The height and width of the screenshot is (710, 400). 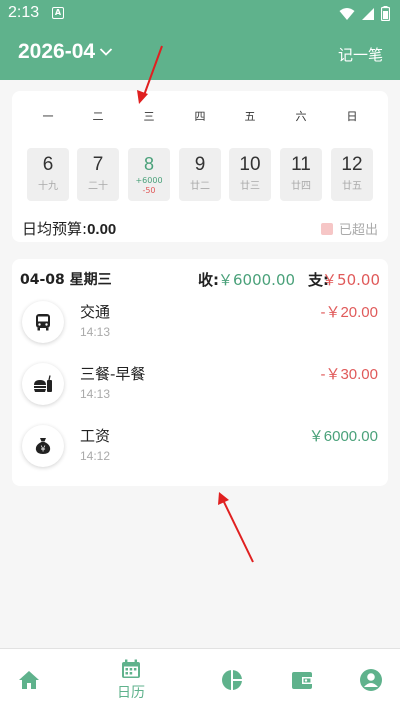 I want to click on day-cell: 10 廿三, so click(x=250, y=174).